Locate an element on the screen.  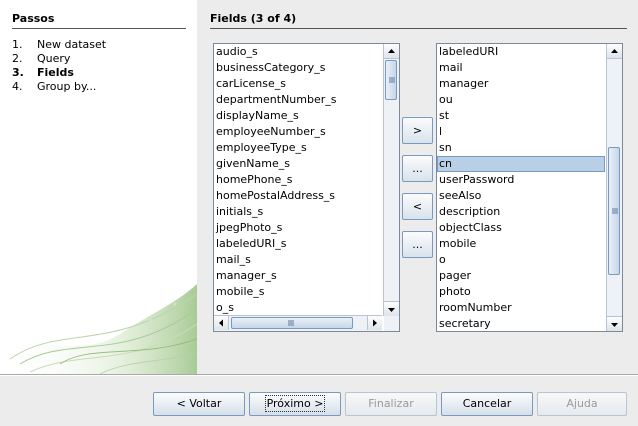
chevron-left-icon is located at coordinates (221, 323).